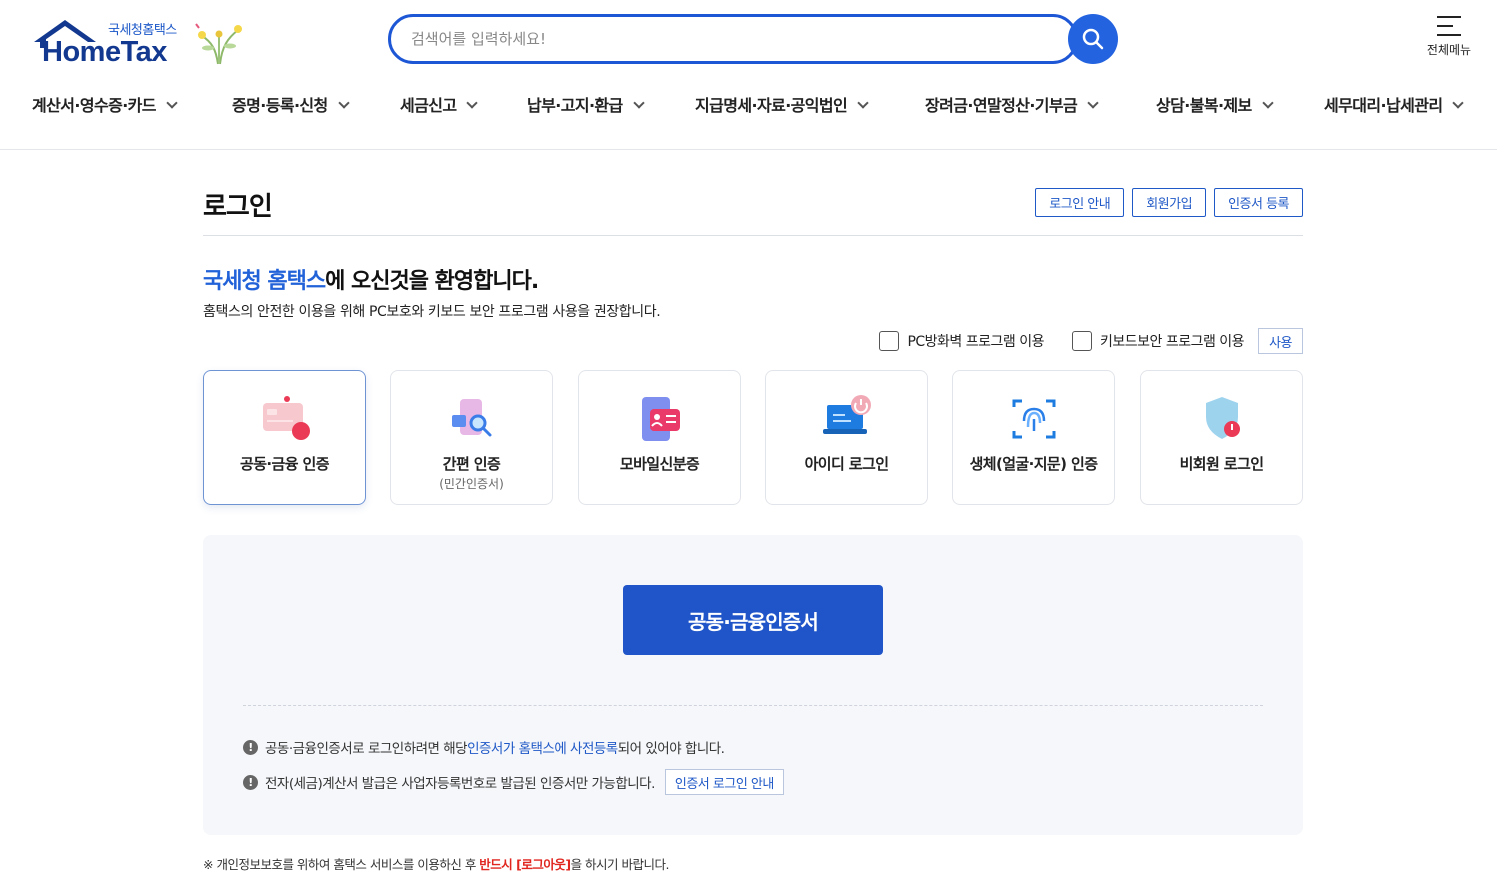 This screenshot has width=1497, height=882. What do you see at coordinates (724, 782) in the screenshot?
I see `certificate-login-guide-button: 인증서 로그인 안내` at bounding box center [724, 782].